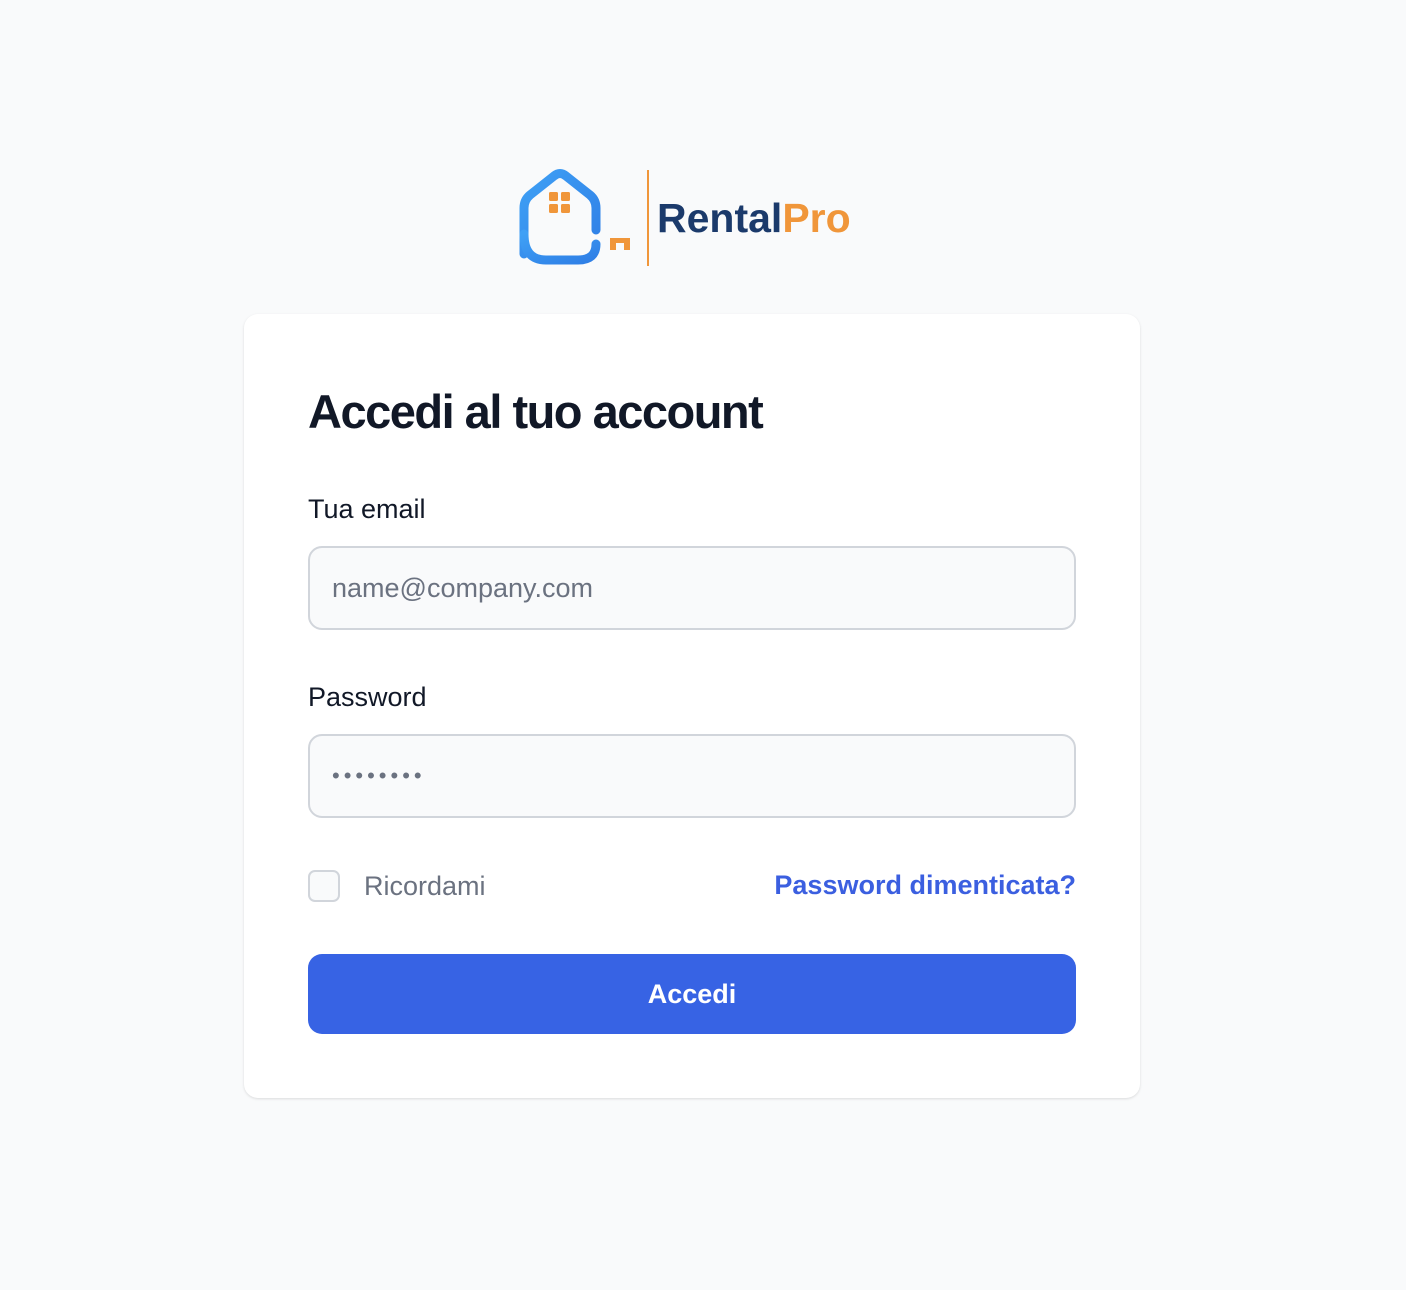  Describe the element at coordinates (367, 509) in the screenshot. I see `email-label: Tua email` at that location.